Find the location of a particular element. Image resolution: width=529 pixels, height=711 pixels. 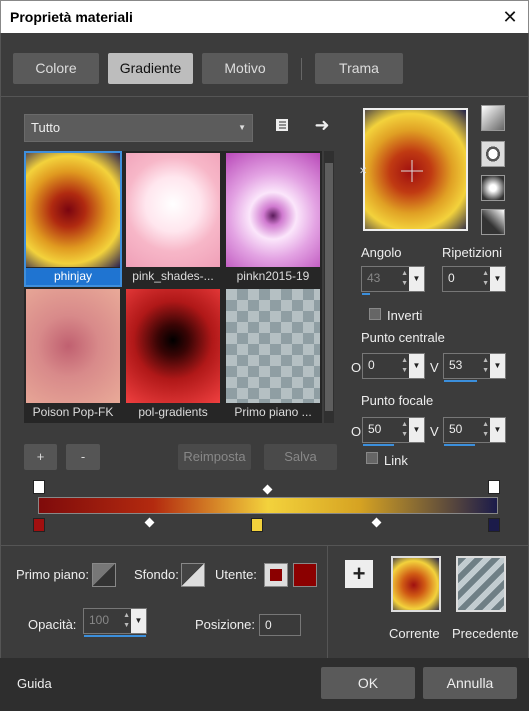

category-dropdown: Tutto ▼ is located at coordinates (138, 128).